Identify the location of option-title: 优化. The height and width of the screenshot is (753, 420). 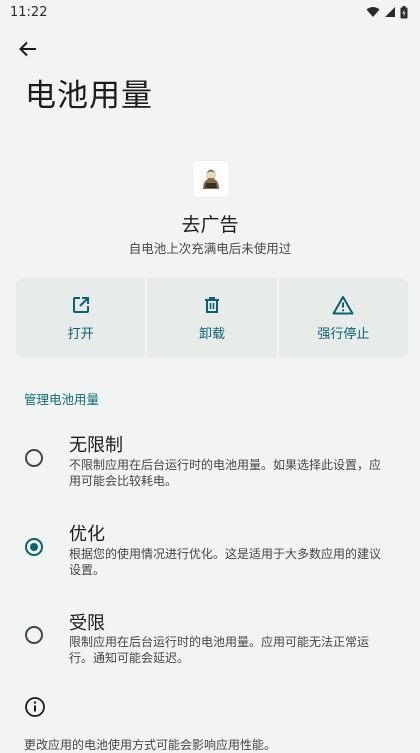
(87, 534).